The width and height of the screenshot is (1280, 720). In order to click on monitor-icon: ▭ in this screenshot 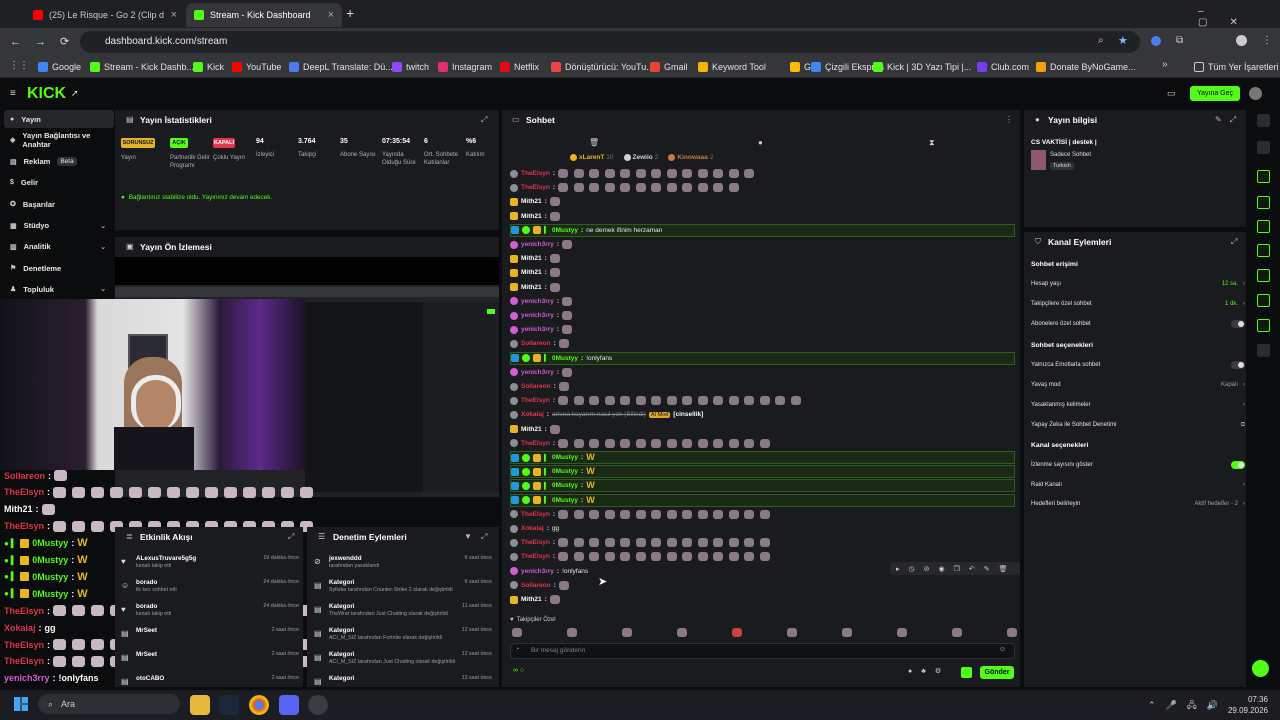, I will do `click(1171, 93)`.